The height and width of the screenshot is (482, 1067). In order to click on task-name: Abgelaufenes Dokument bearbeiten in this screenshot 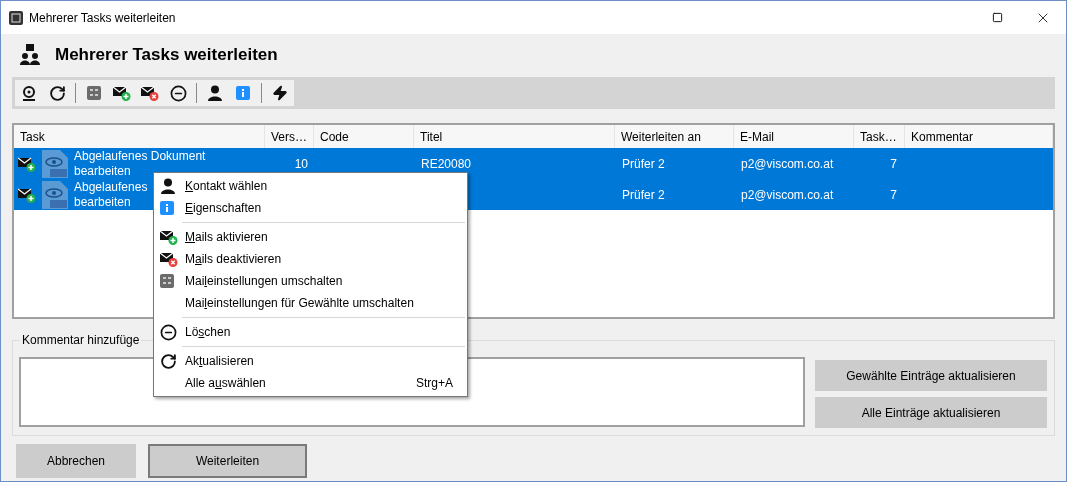, I will do `click(140, 163)`.